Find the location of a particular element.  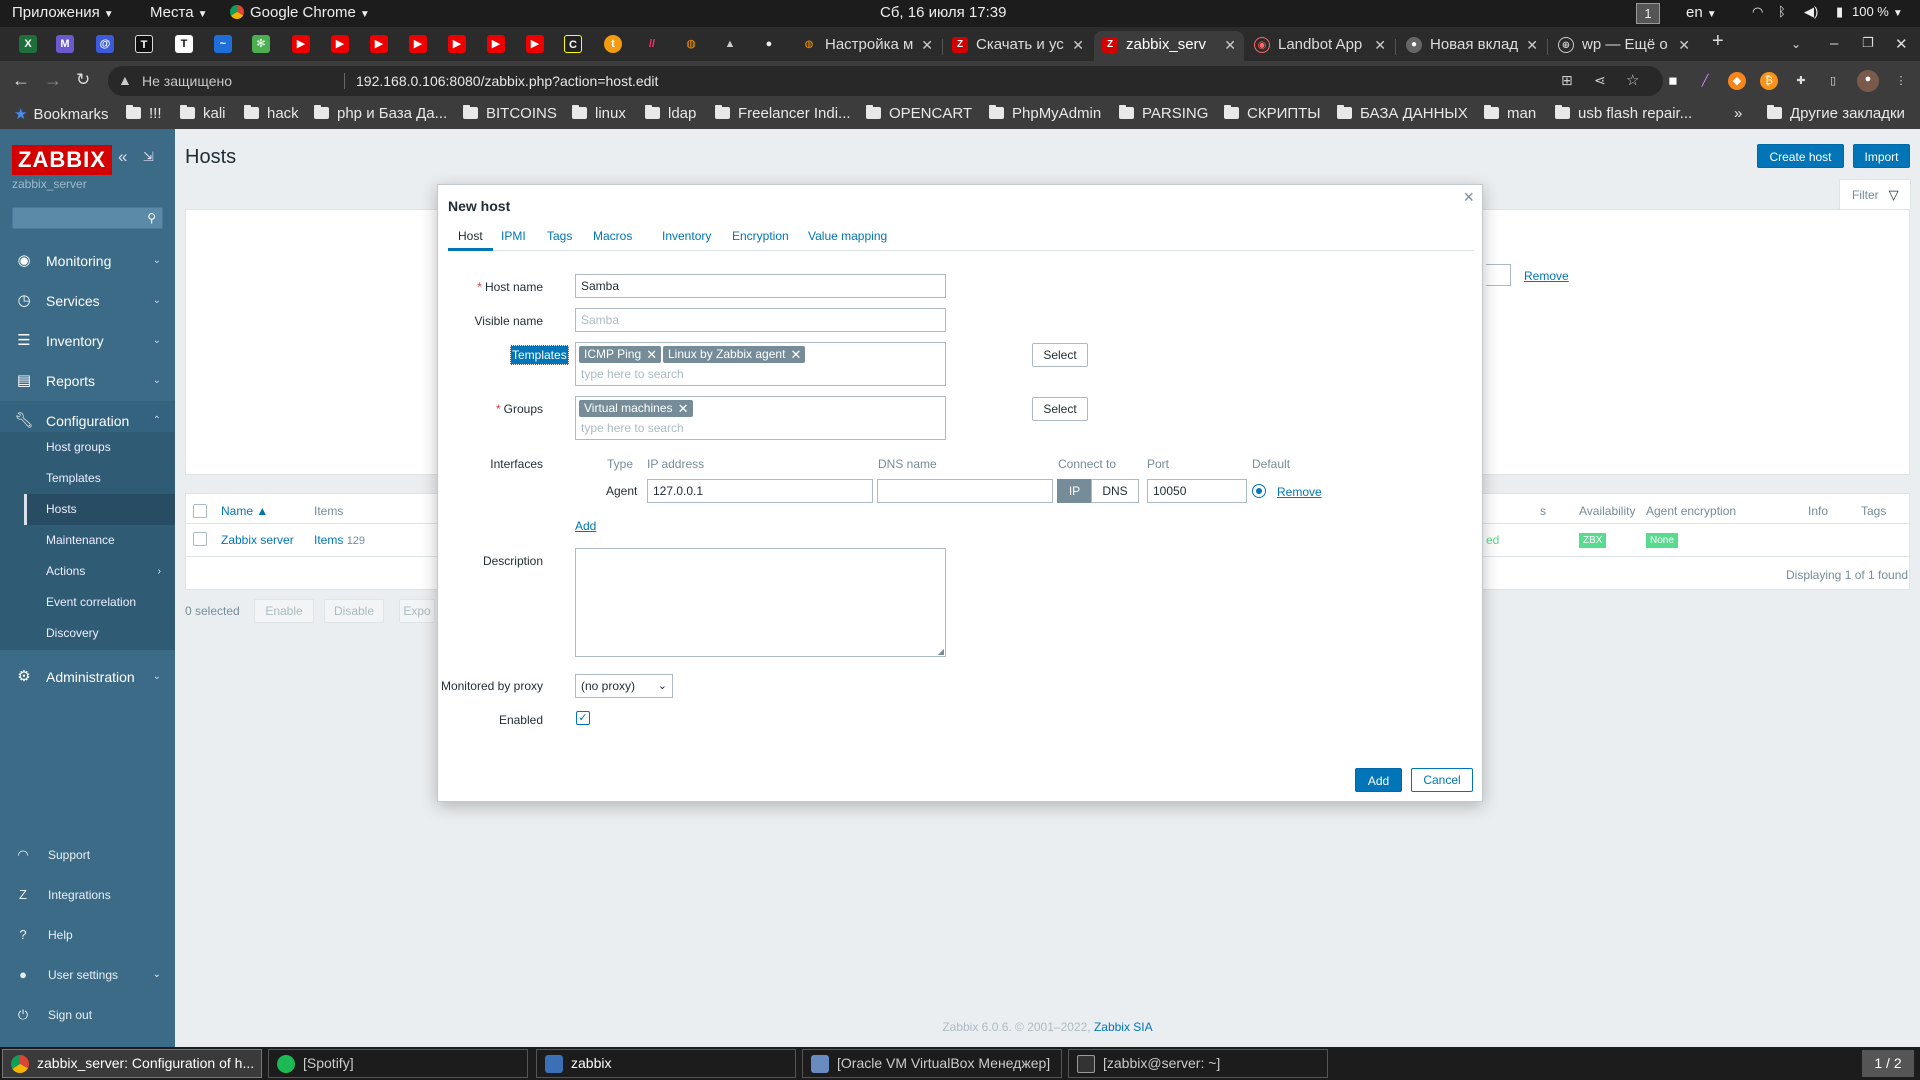

enable-button: Enable is located at coordinates (284, 611).